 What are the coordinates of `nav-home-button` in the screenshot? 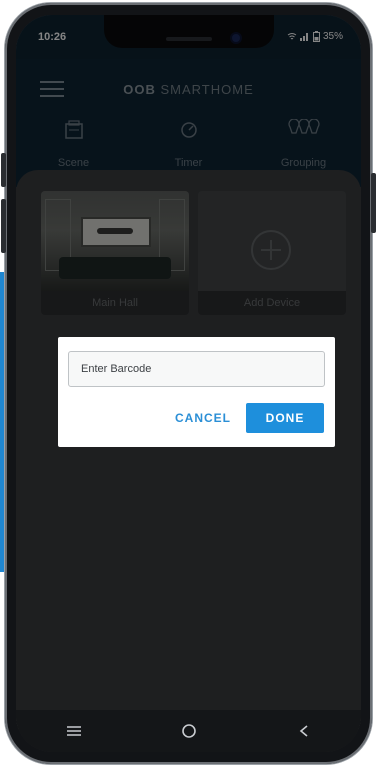 It's located at (189, 731).